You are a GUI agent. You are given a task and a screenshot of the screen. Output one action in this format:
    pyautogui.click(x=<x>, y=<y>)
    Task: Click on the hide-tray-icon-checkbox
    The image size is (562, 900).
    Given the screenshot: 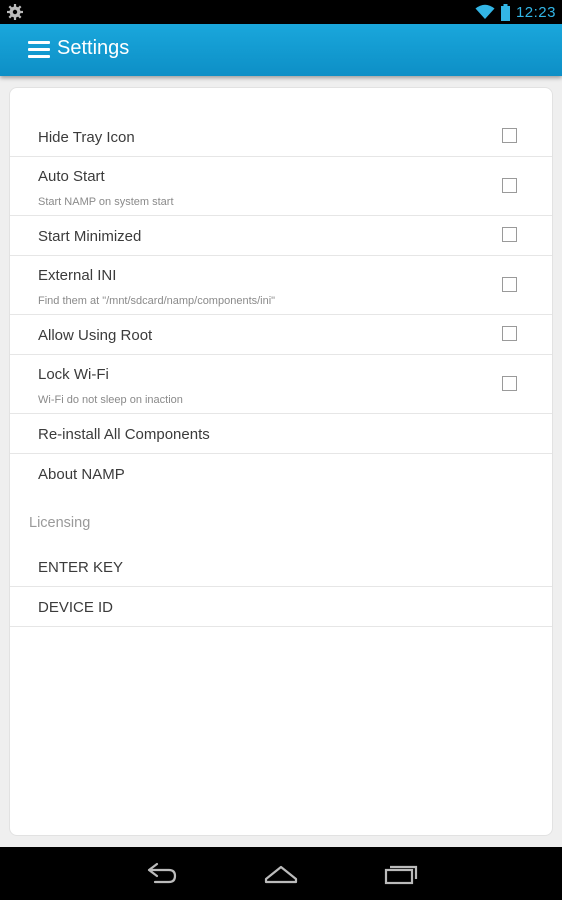 What is the action you would take?
    pyautogui.click(x=509, y=135)
    